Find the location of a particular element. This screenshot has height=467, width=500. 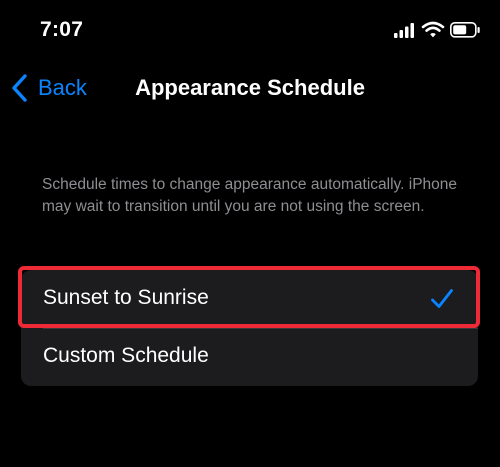

status-icons is located at coordinates (439, 30).